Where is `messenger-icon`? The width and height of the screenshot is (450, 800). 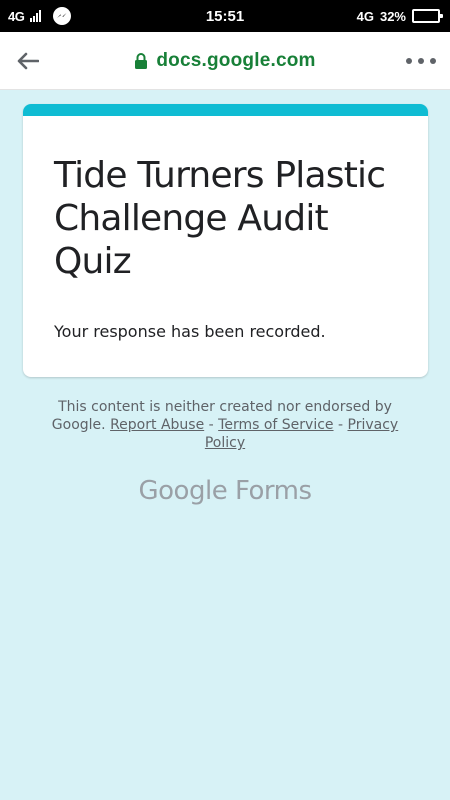
messenger-icon is located at coordinates (62, 16).